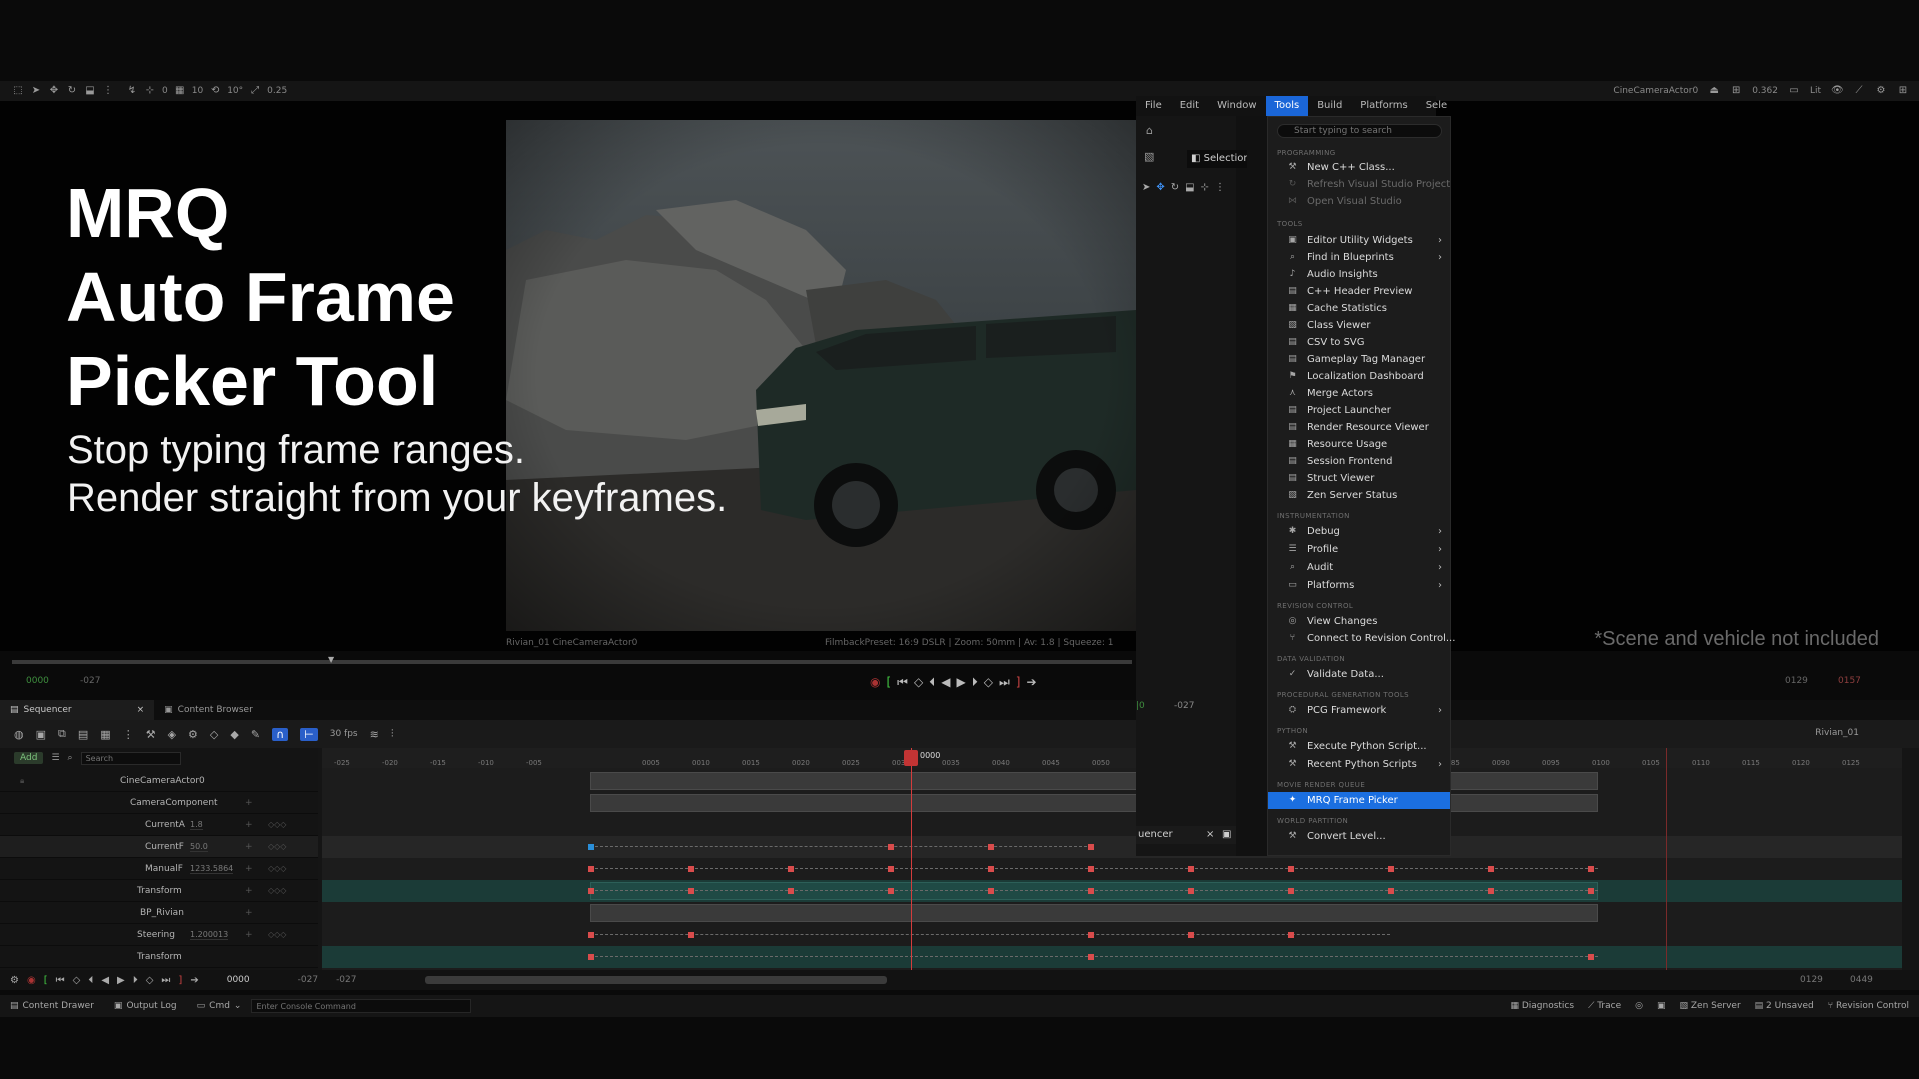  Describe the element at coordinates (1881, 91) in the screenshot. I see `settings-icon: ⚙` at that location.